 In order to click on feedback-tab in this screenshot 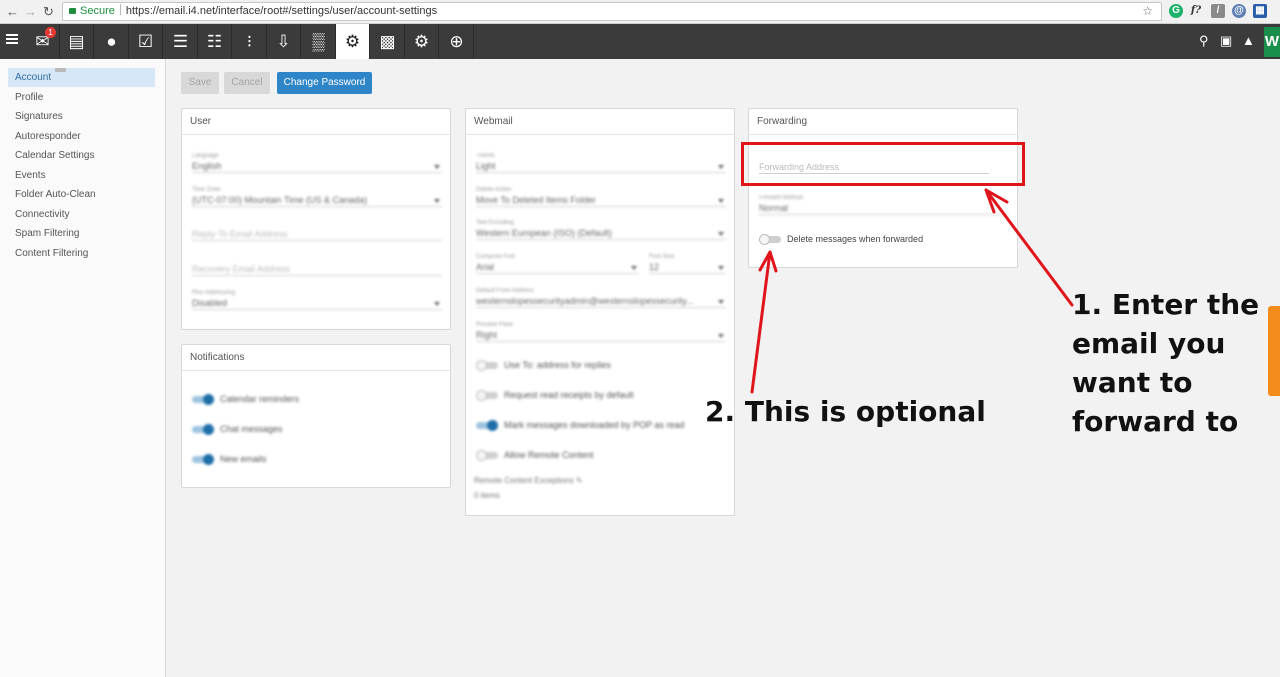, I will do `click(1274, 351)`.